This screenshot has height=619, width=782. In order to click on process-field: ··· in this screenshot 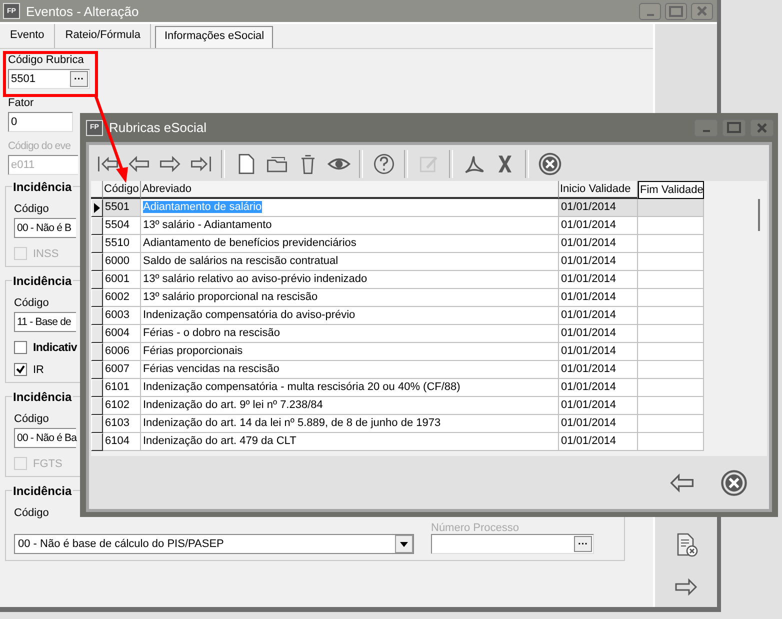, I will do `click(512, 544)`.